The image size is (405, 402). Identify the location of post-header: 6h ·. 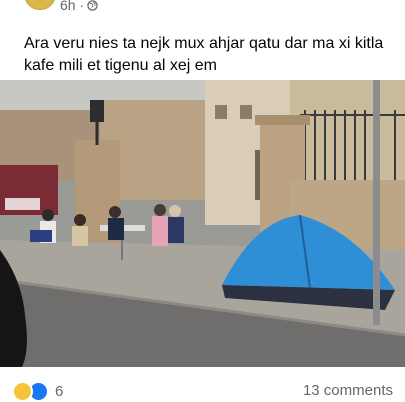
(202, 11).